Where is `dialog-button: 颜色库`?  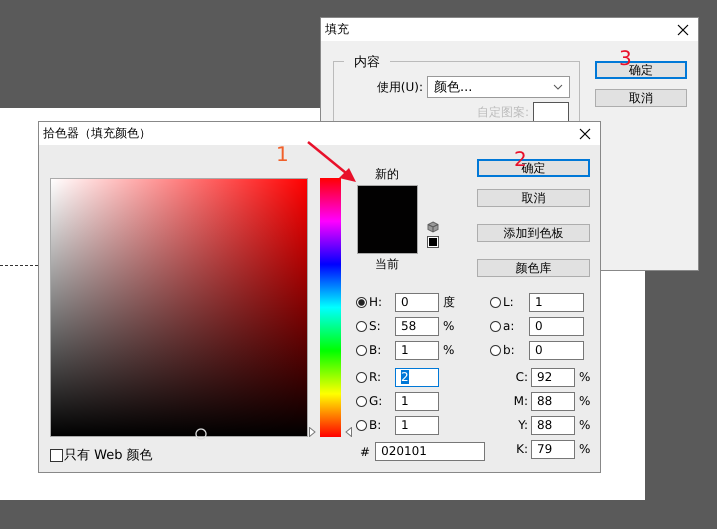 dialog-button: 颜色库 is located at coordinates (533, 268).